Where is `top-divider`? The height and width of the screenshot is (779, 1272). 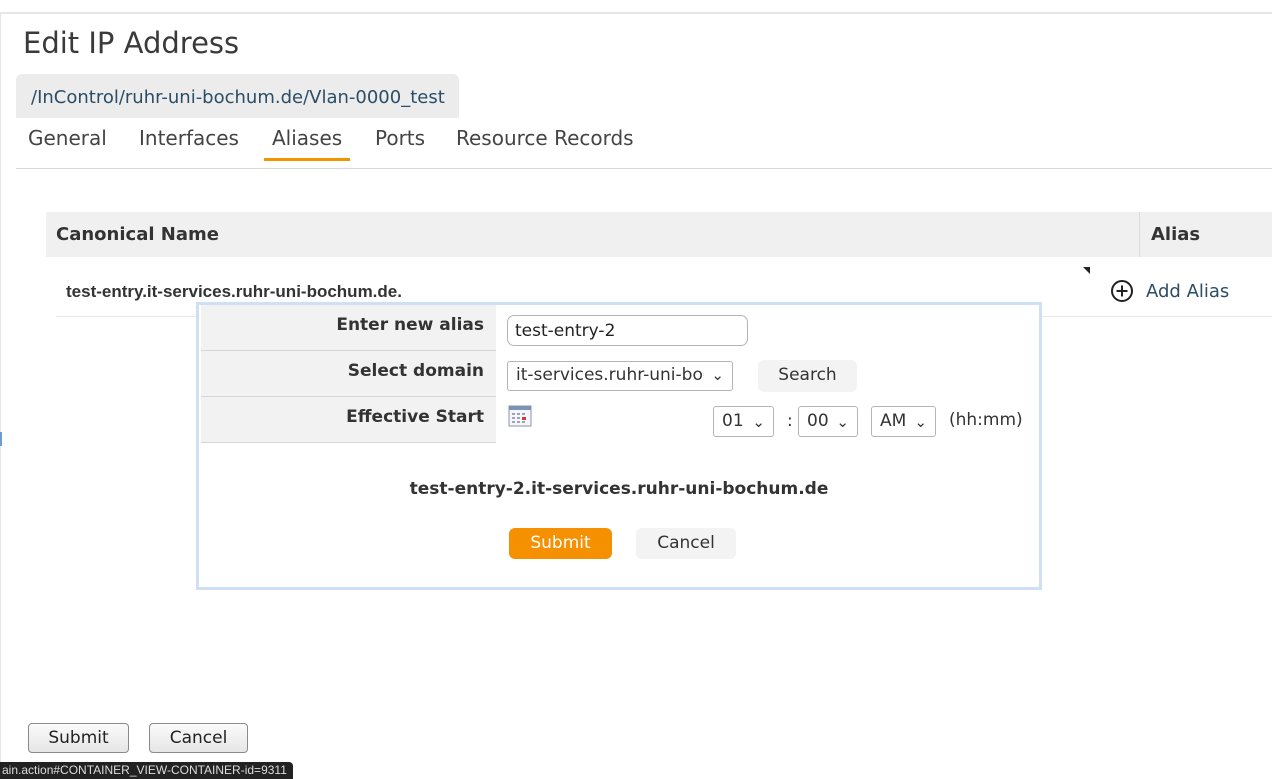
top-divider is located at coordinates (636, 13).